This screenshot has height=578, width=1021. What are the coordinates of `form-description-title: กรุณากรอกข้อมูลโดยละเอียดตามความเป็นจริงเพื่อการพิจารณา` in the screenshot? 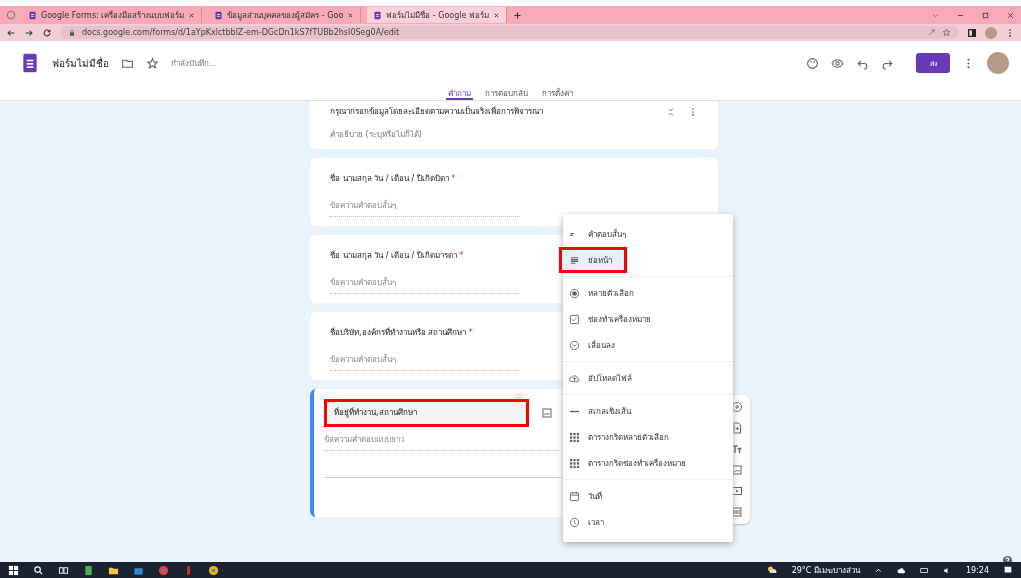 It's located at (492, 111).